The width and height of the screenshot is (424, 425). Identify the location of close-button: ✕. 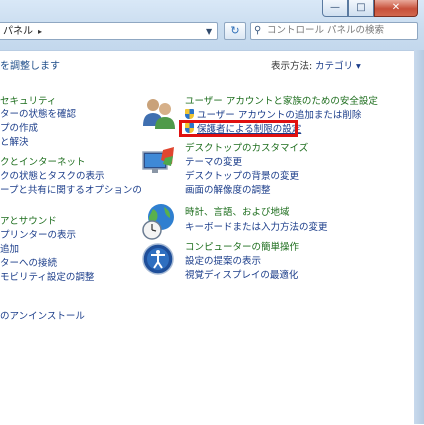
(396, 8).